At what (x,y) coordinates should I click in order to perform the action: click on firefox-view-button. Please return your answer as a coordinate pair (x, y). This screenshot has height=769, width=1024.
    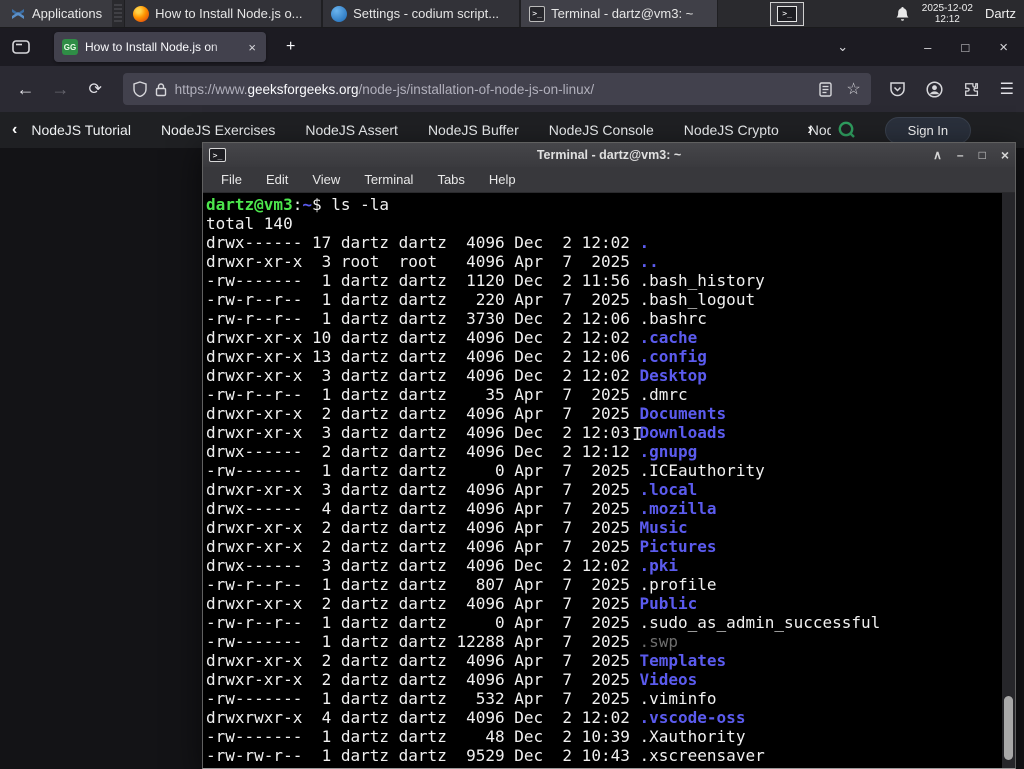
    Looking at the image, I should click on (21, 47).